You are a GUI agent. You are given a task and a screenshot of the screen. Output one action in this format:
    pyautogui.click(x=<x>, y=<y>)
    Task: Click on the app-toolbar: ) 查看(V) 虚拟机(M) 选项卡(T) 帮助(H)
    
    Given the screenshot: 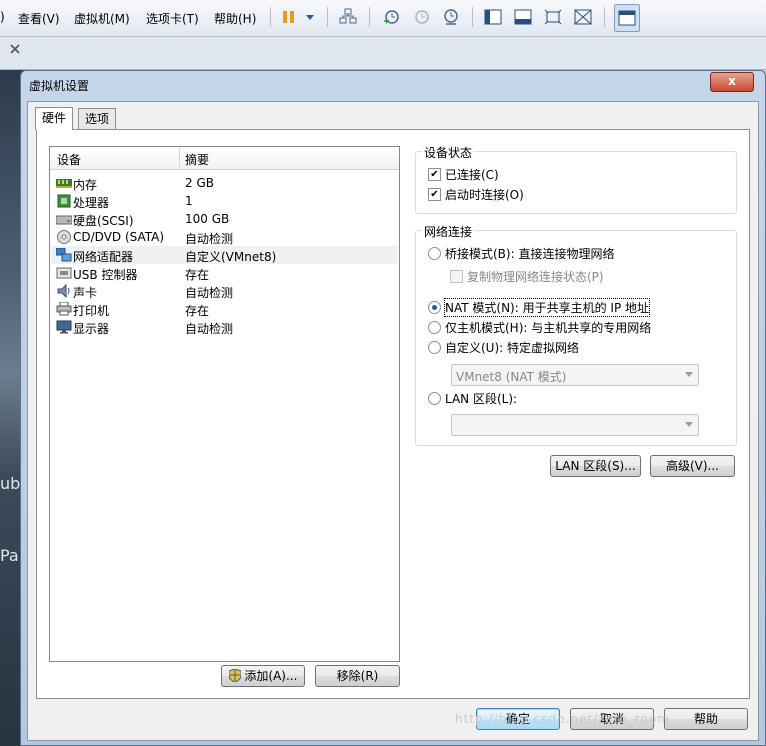 What is the action you would take?
    pyautogui.click(x=383, y=18)
    